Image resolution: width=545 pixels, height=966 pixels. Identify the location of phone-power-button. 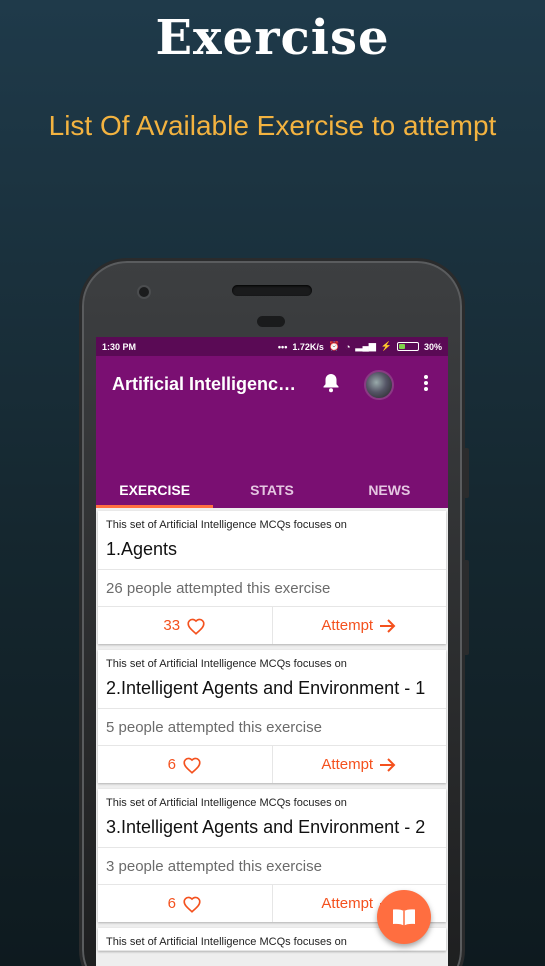
(466, 607).